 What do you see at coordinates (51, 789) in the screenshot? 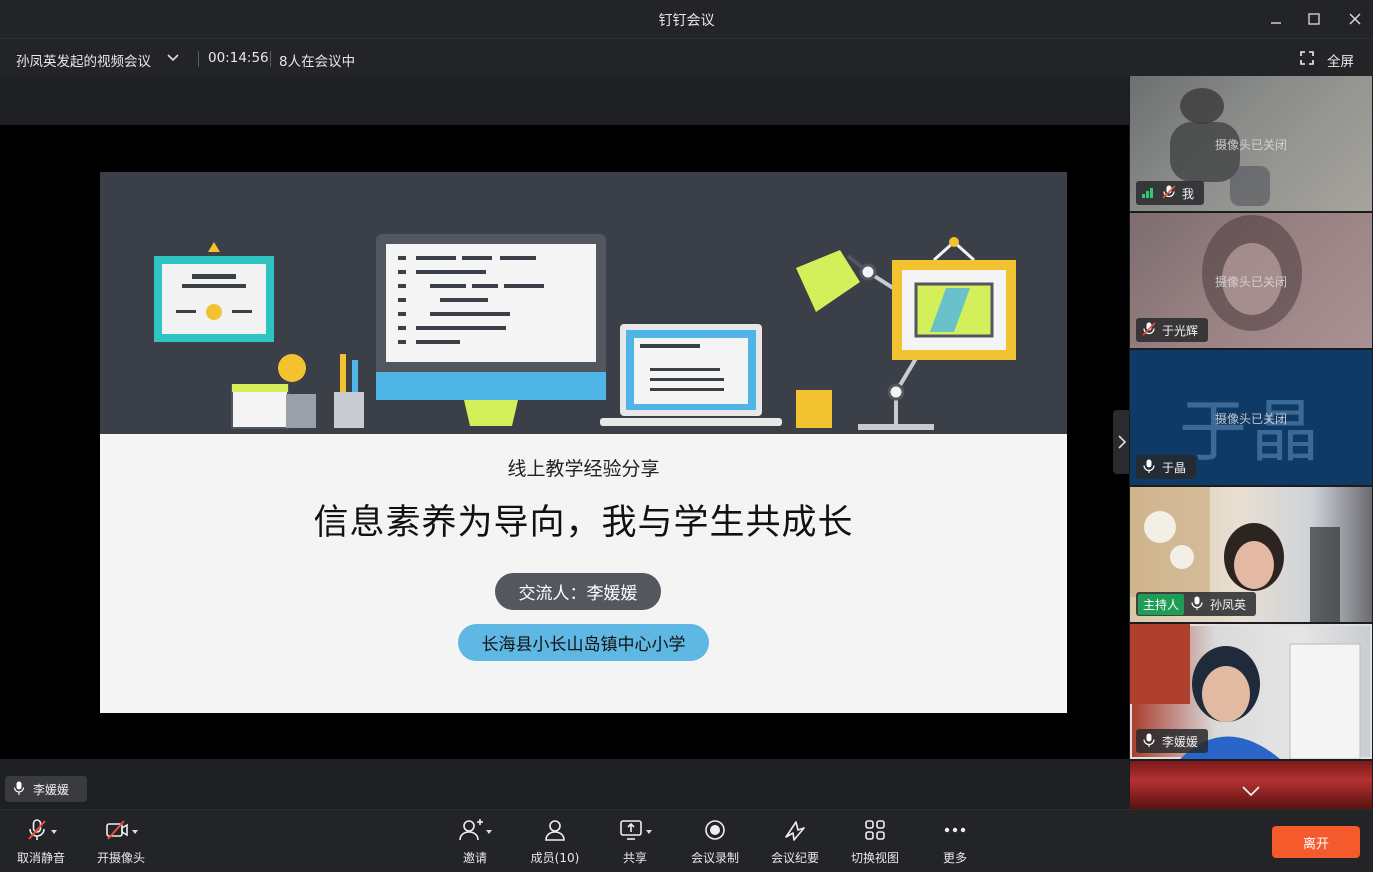
I see `active-speaker-name: 李媛媛` at bounding box center [51, 789].